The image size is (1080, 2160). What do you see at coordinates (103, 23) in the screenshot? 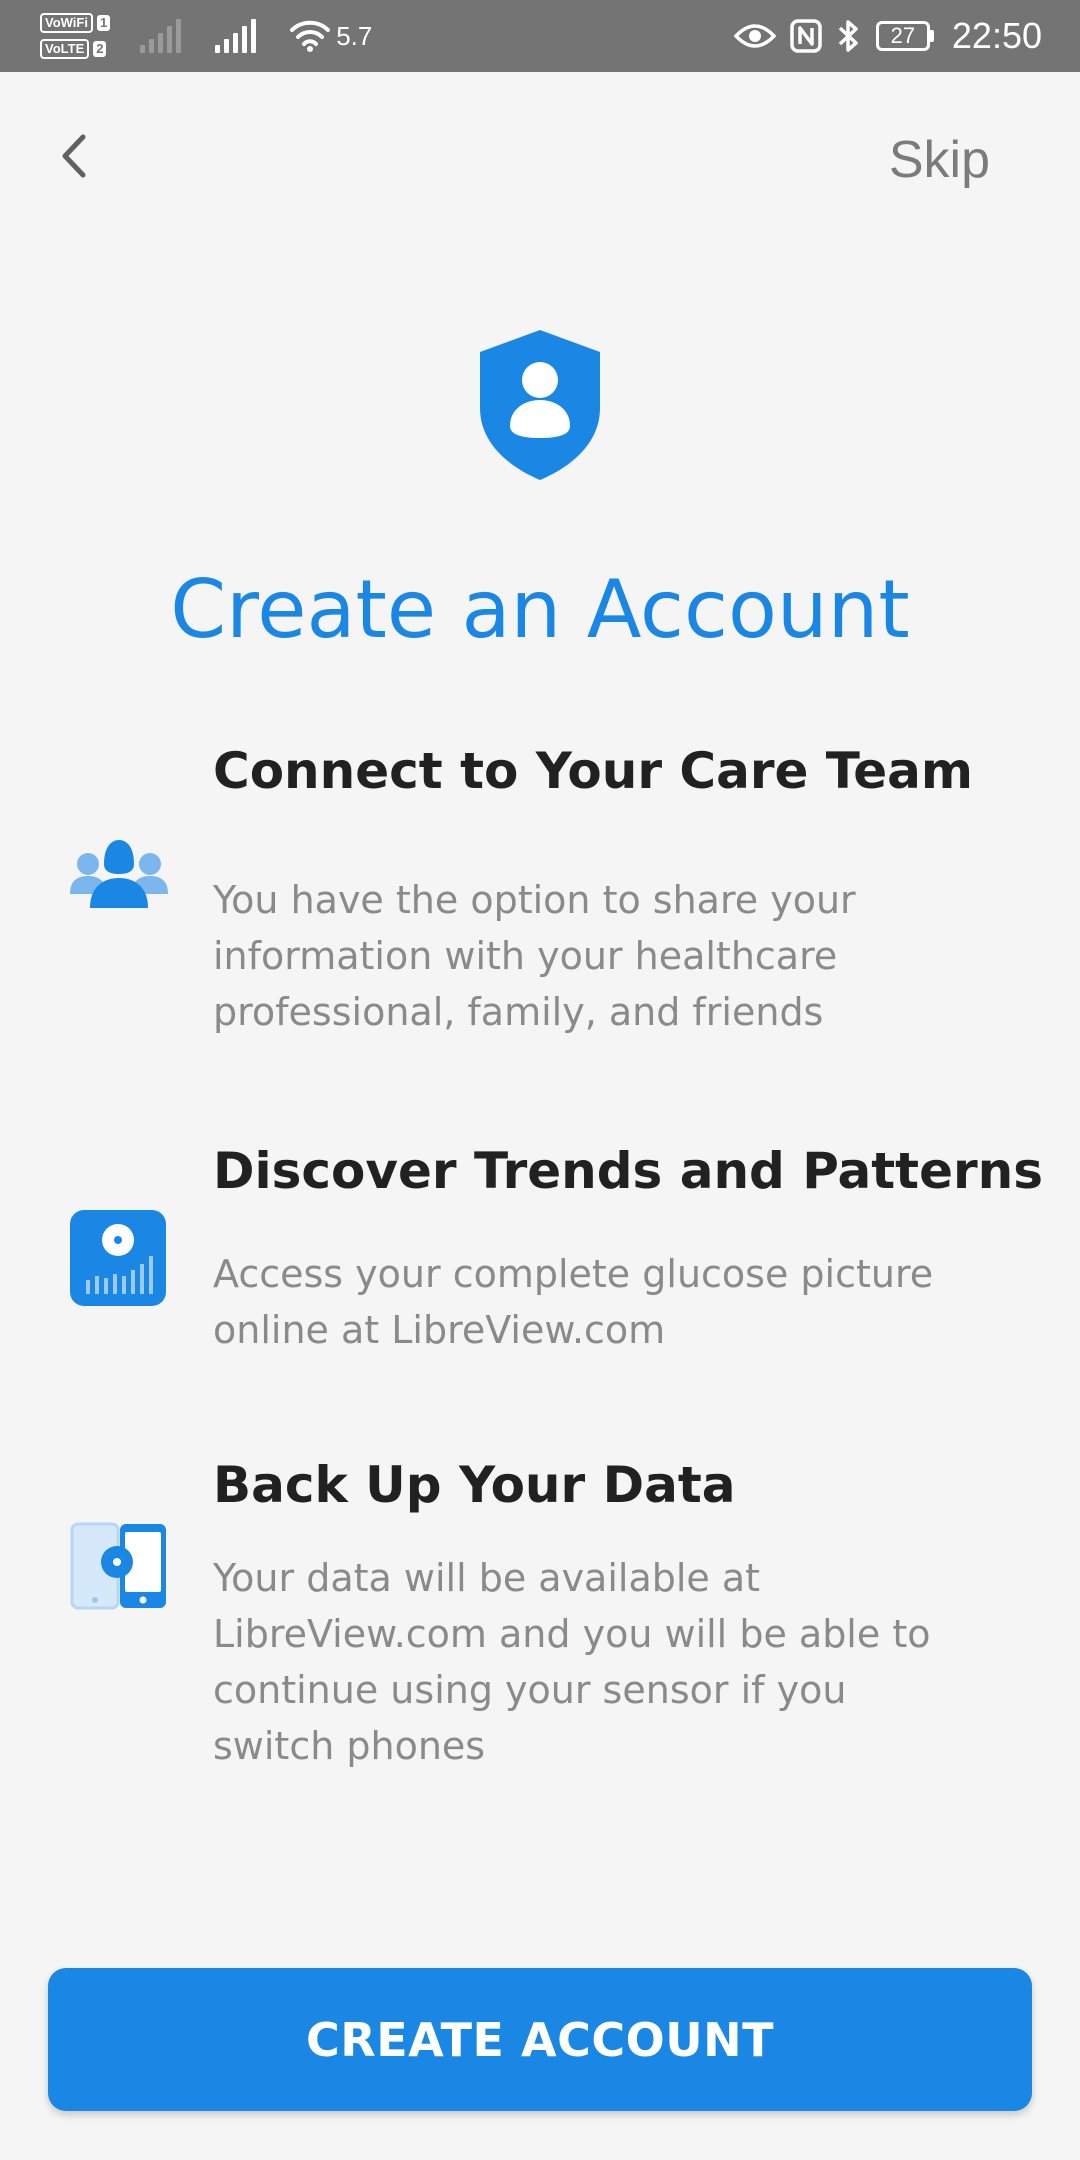
I see `vowifi-sim-number: 1` at bounding box center [103, 23].